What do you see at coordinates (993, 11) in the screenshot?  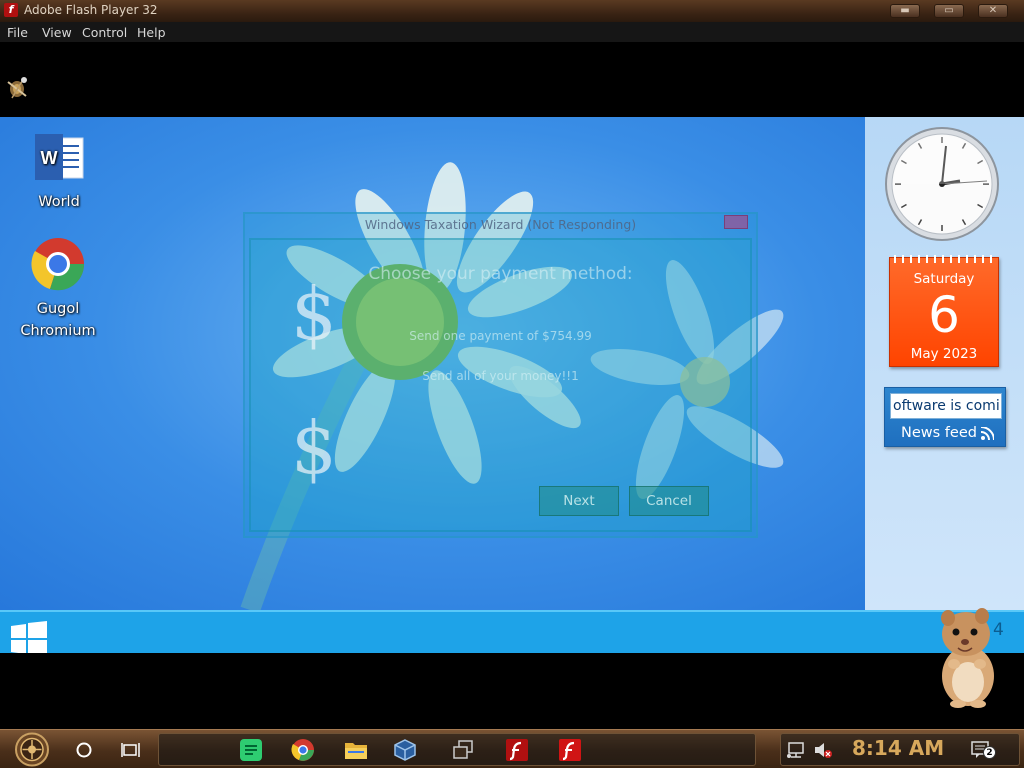 I see `close-button: ✕` at bounding box center [993, 11].